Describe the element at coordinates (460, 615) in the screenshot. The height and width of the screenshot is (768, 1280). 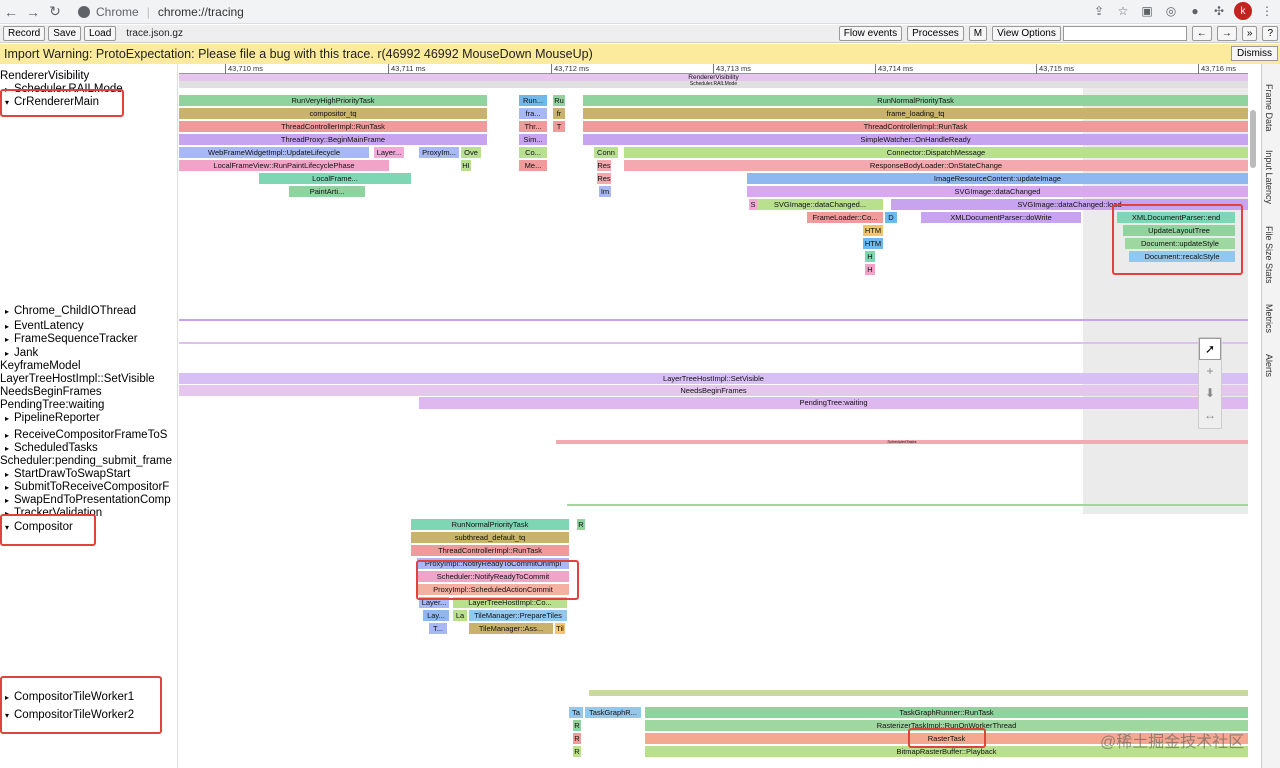
I see `slice: La` at that location.